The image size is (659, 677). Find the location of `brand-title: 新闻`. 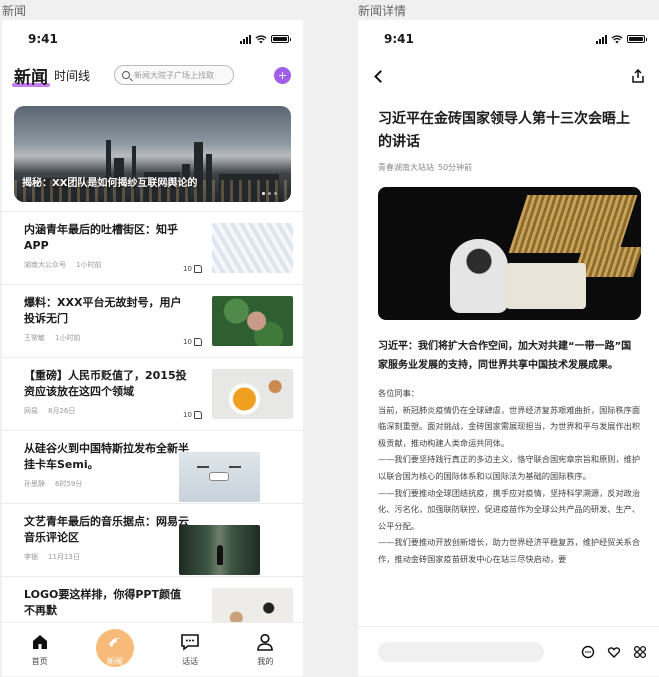

brand-title: 新闻 is located at coordinates (31, 77).